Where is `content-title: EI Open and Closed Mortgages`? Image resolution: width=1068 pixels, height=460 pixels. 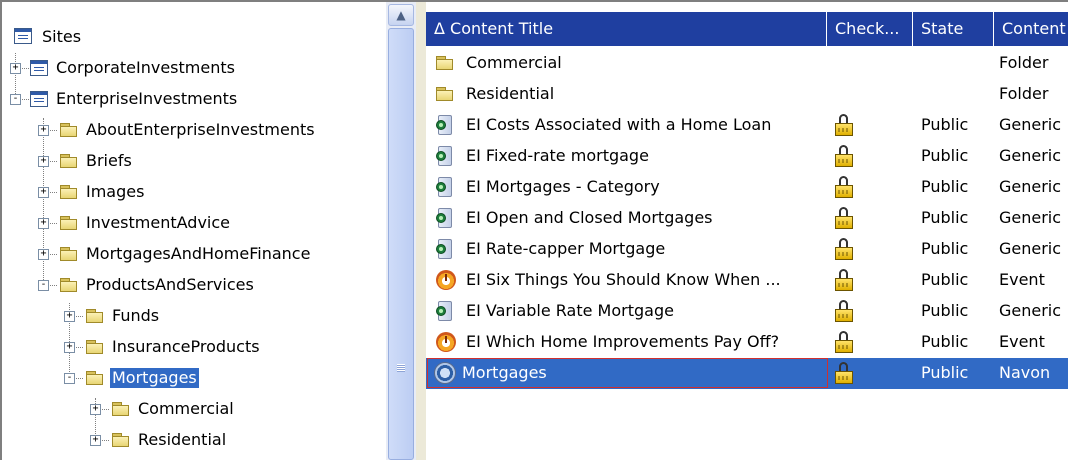
content-title: EI Open and Closed Mortgages is located at coordinates (589, 217).